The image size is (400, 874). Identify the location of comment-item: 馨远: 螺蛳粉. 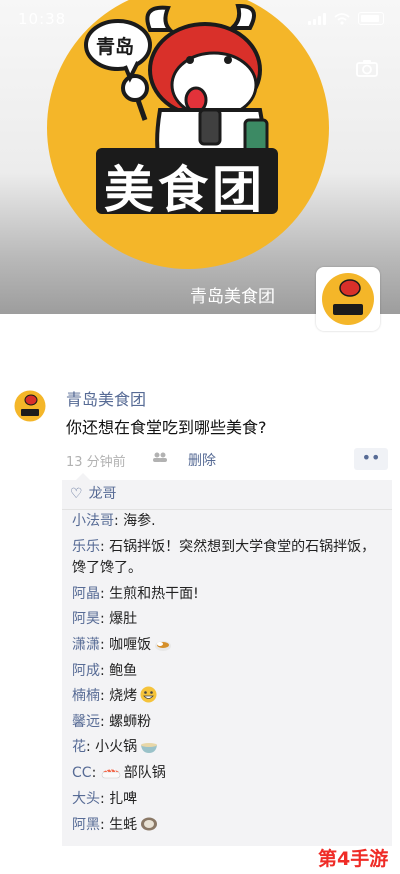
(229, 722).